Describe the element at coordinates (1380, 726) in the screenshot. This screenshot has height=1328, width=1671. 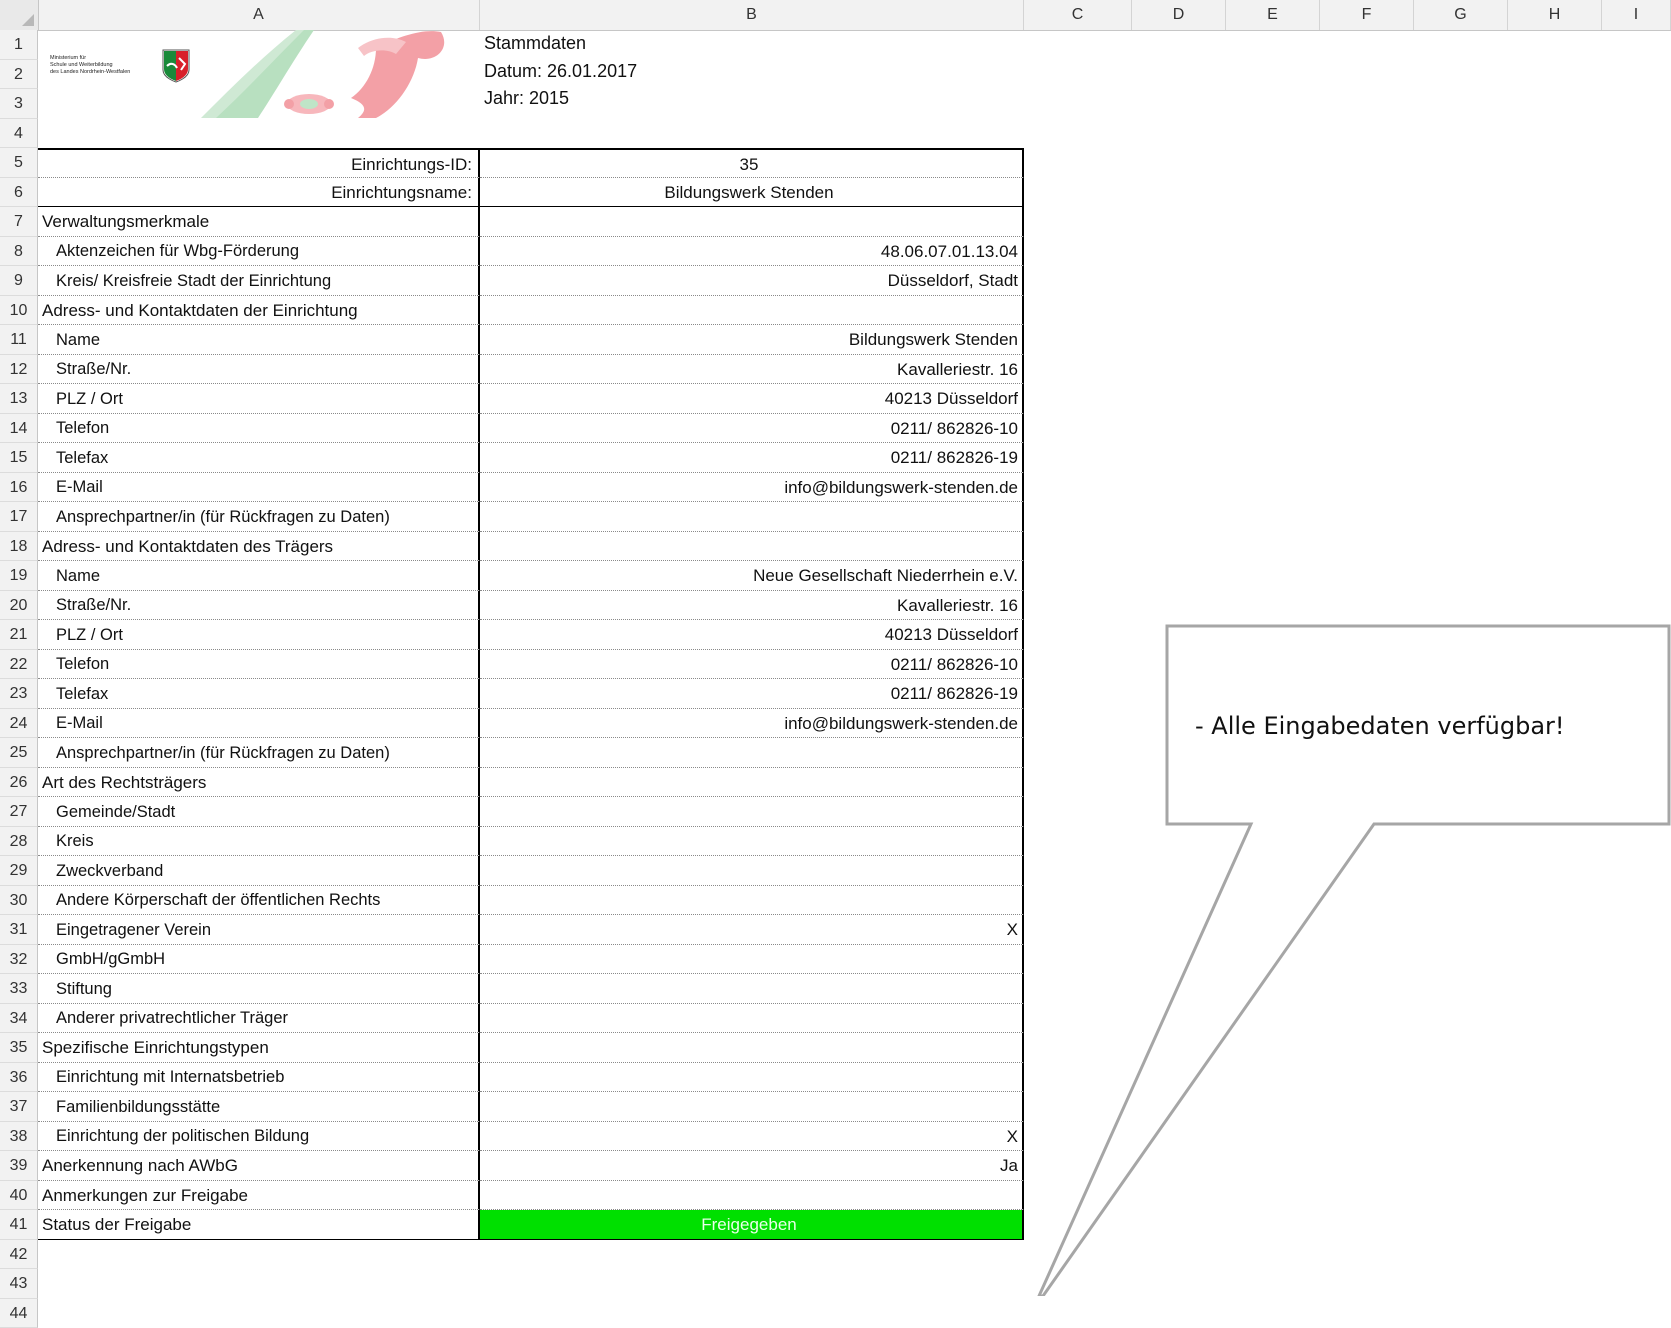
I see `callout-text: - Alle Eingabedaten verfügbar!` at that location.